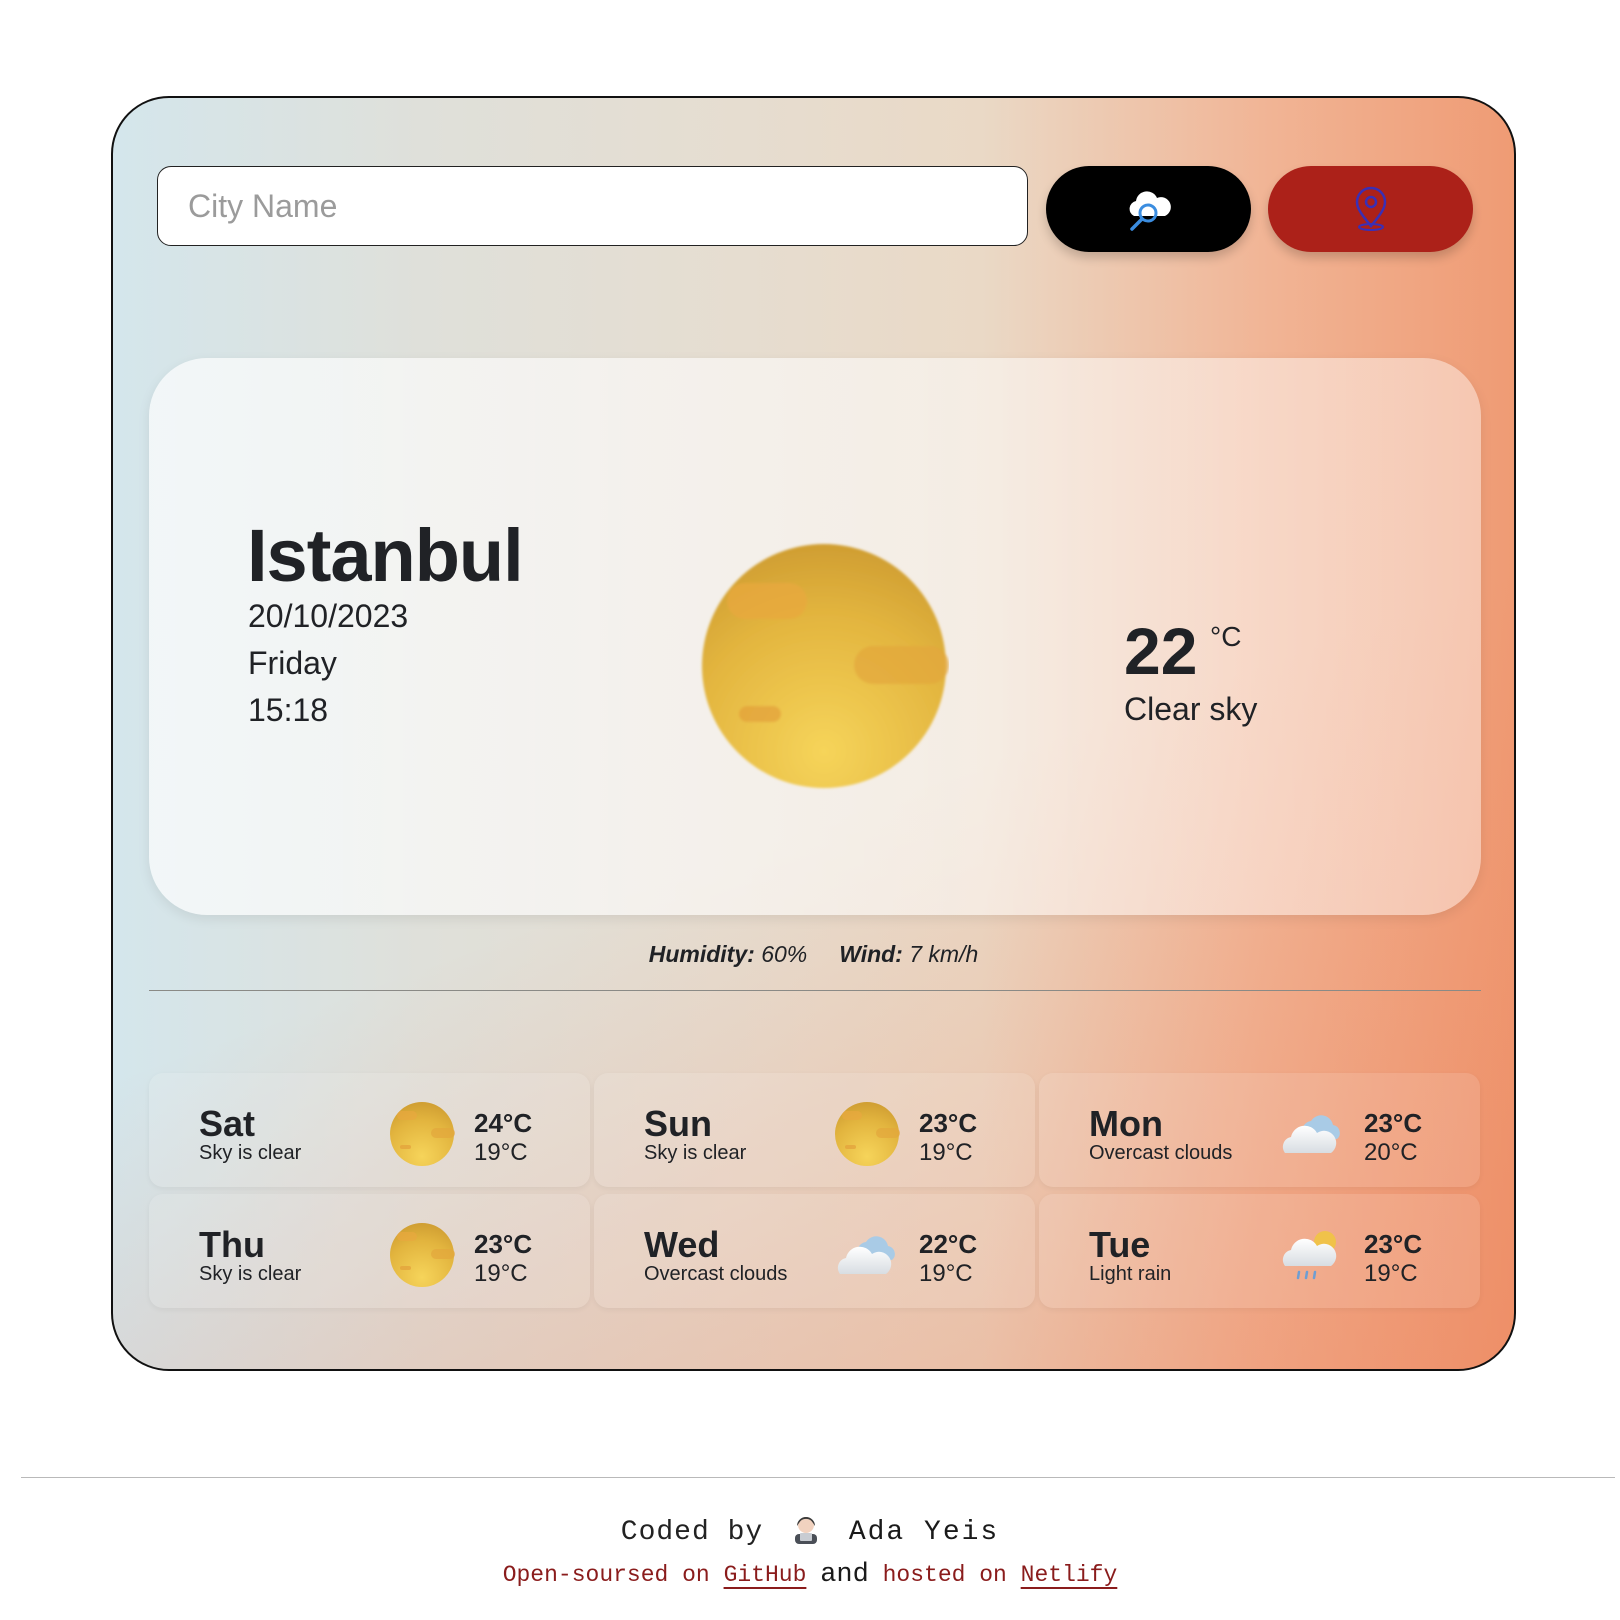 Image resolution: width=1620 pixels, height=1620 pixels. What do you see at coordinates (592, 206) in the screenshot?
I see `city-search-input` at bounding box center [592, 206].